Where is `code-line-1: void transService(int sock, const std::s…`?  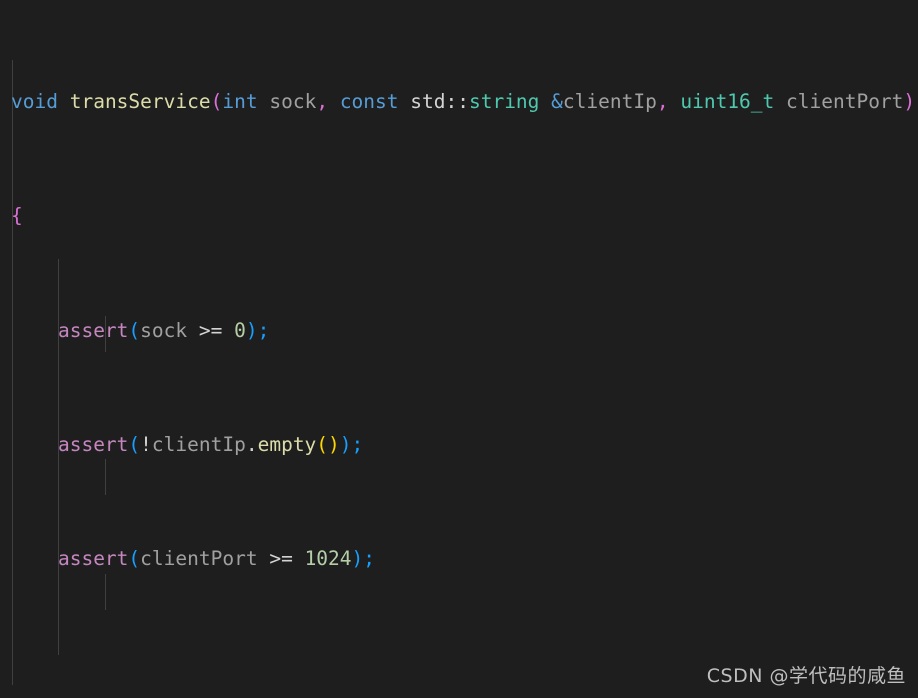 code-line-1: void transService(int sock, const std::s… is located at coordinates (463, 101).